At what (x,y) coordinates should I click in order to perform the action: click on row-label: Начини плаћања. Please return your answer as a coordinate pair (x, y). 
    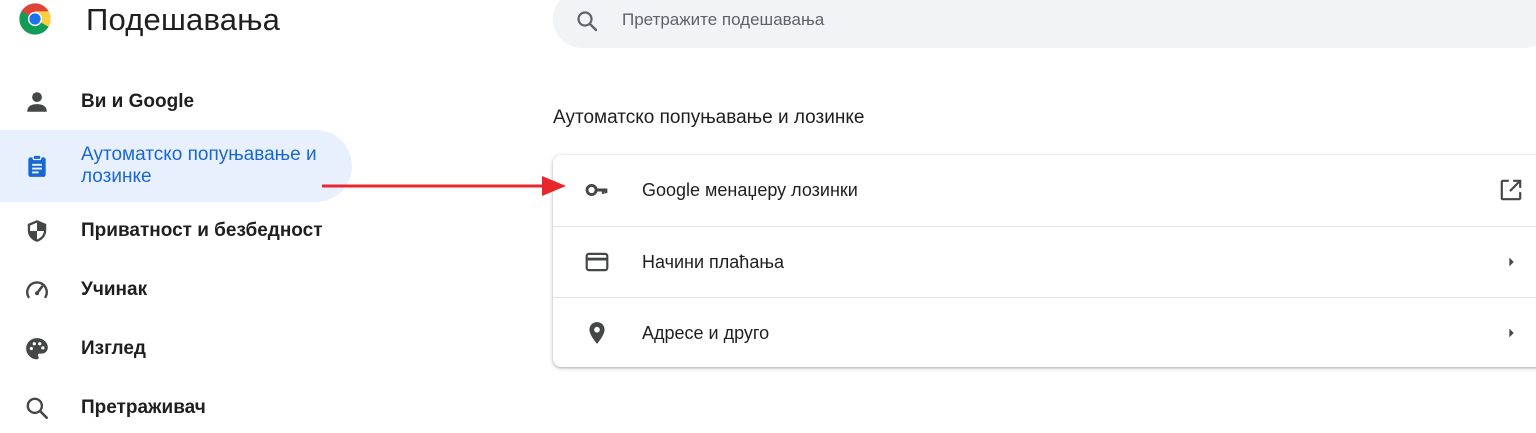
    Looking at the image, I should click on (713, 262).